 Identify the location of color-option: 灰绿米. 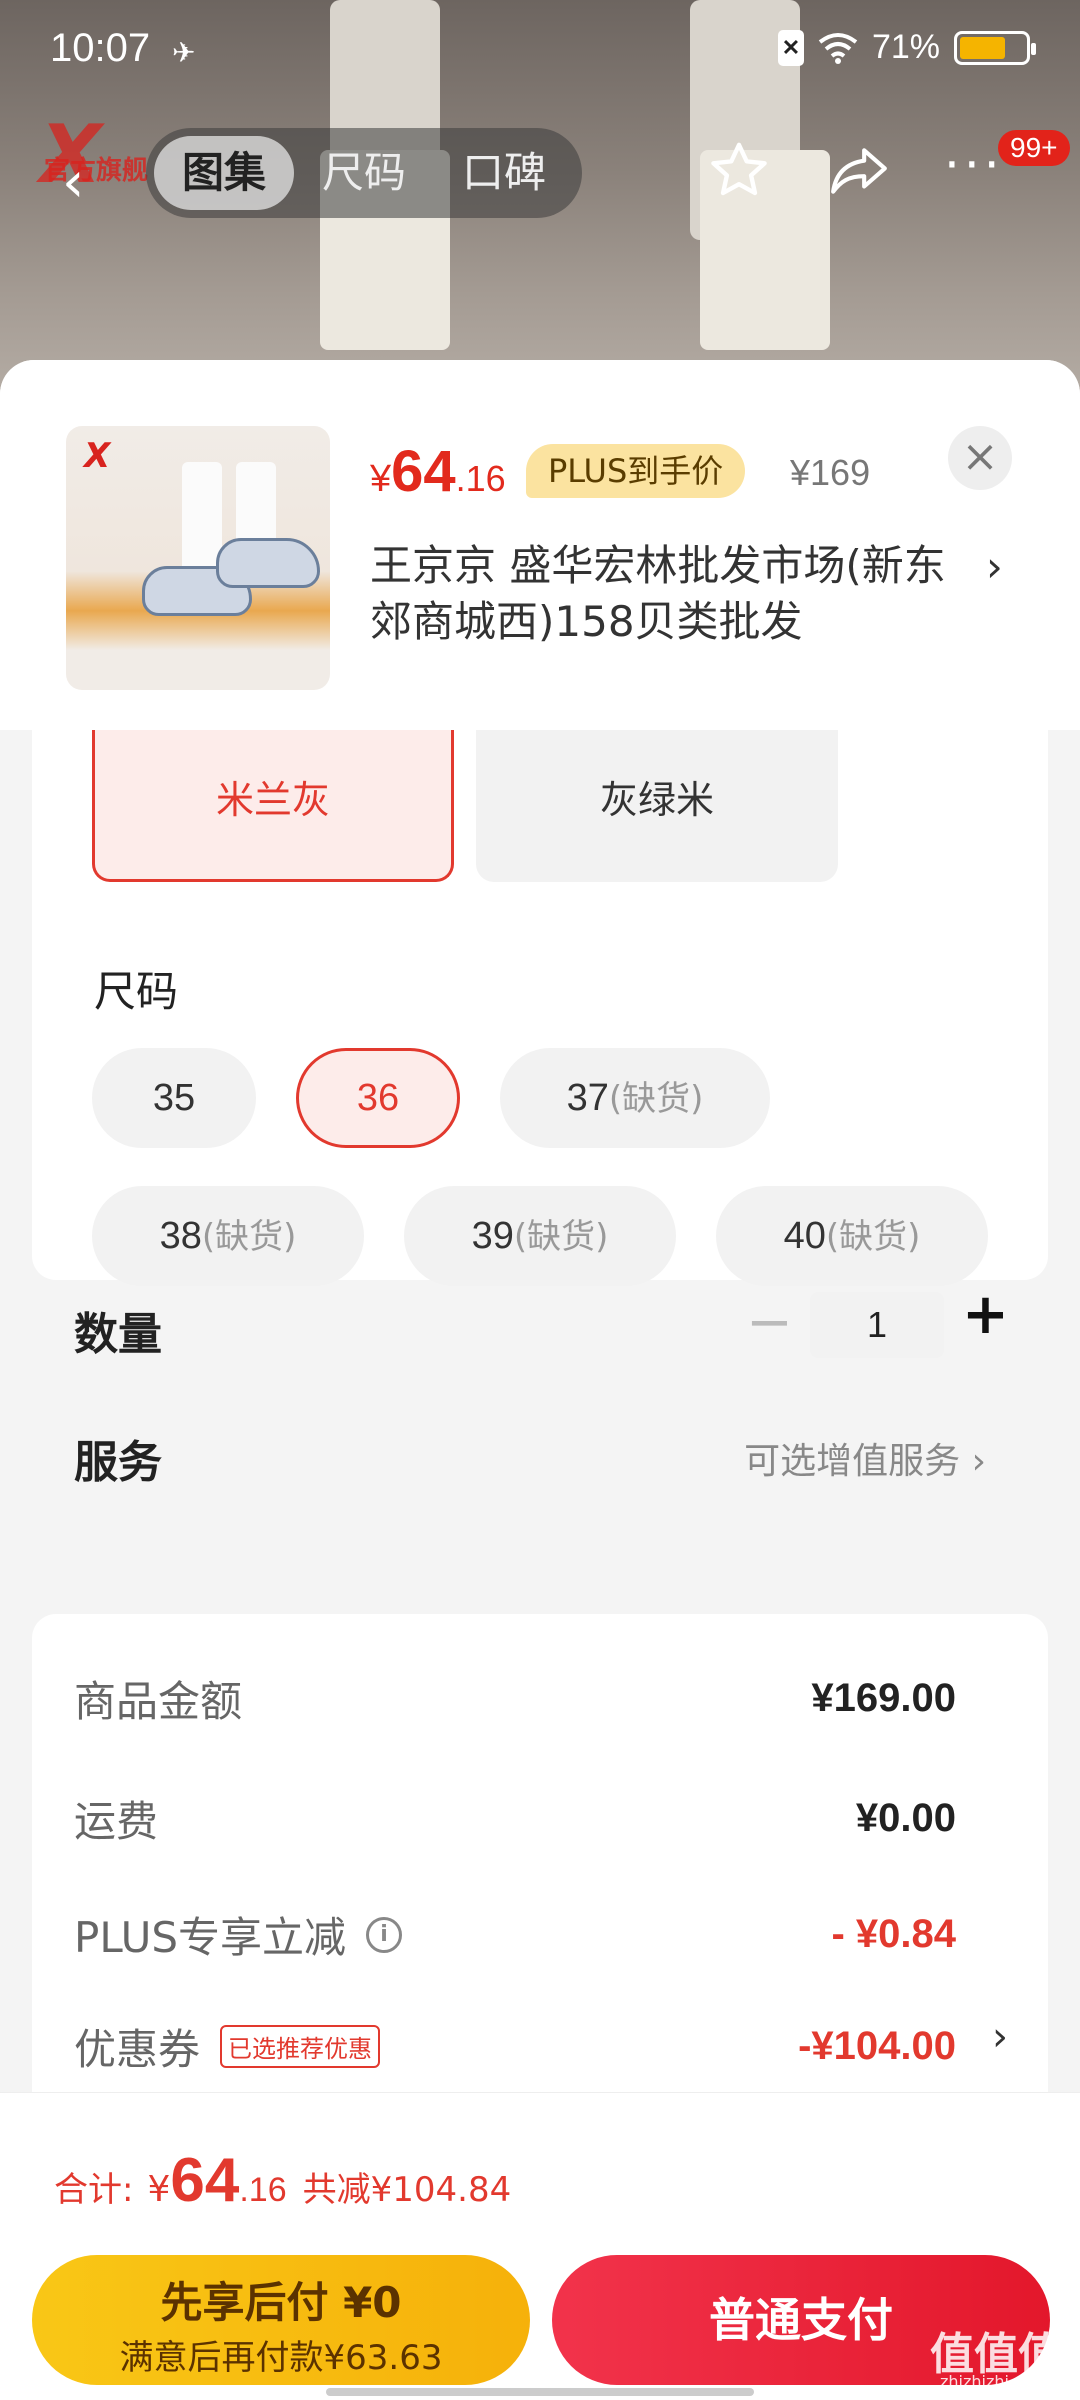
(657, 806).